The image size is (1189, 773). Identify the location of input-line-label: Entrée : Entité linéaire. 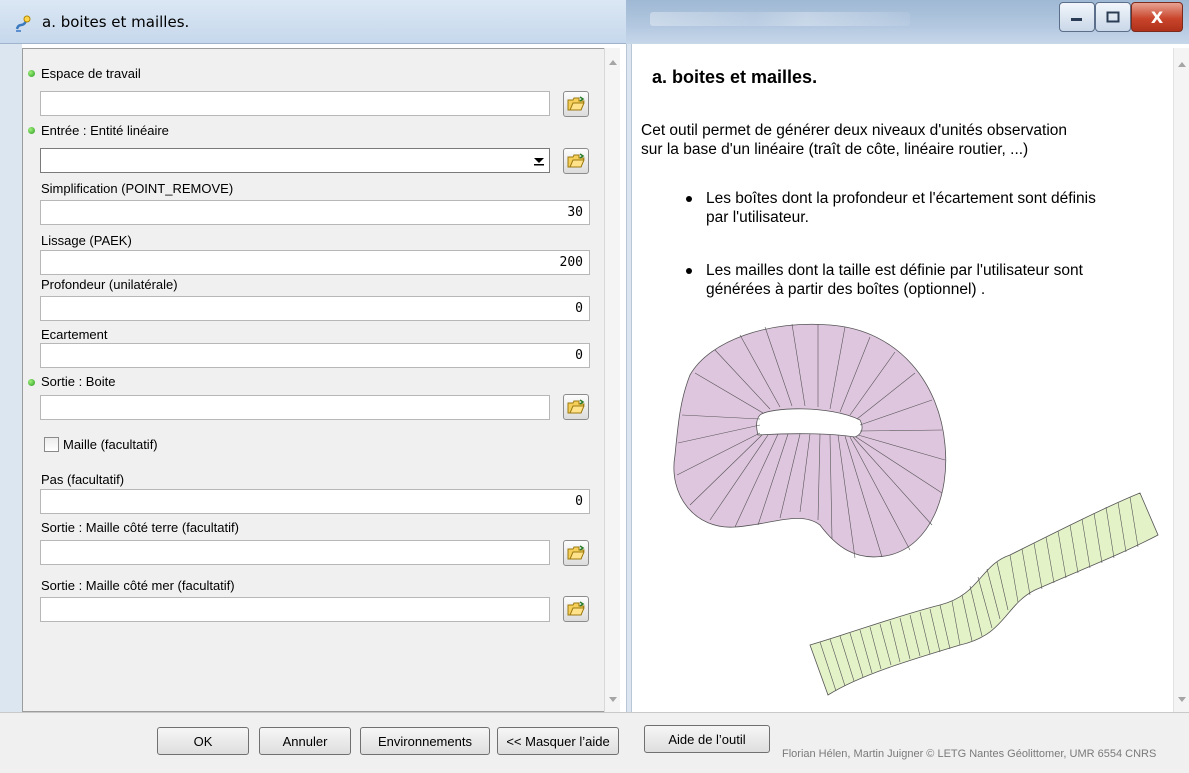
(105, 130).